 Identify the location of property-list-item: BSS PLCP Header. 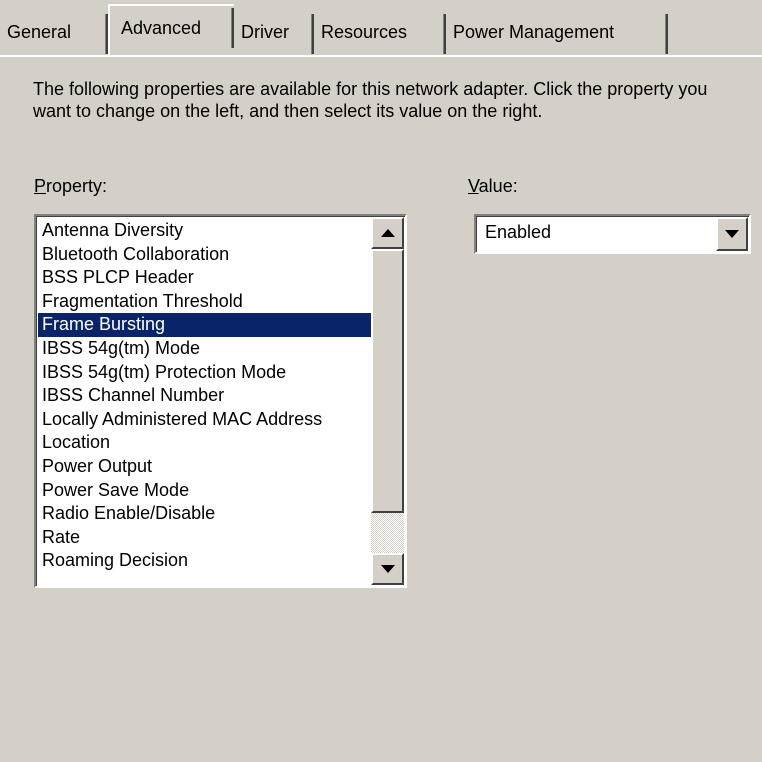
(206, 278).